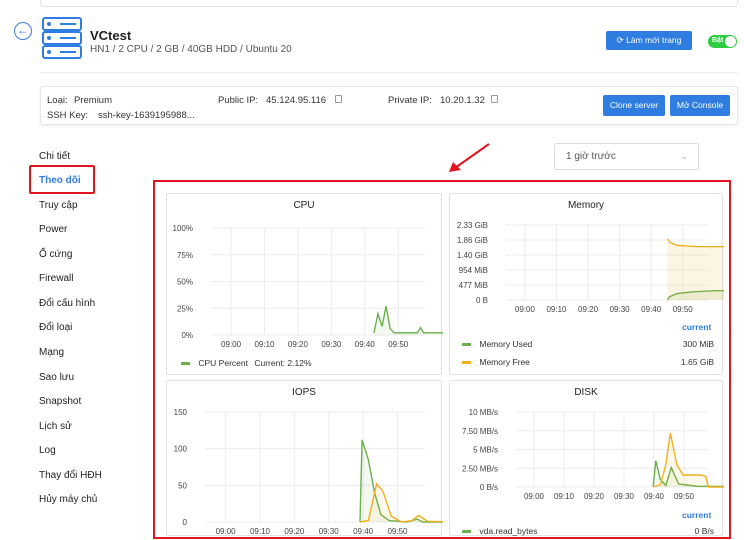 This screenshot has height=540, width=744. What do you see at coordinates (410, 100) in the screenshot?
I see `private-ip-label: Private IP:` at bounding box center [410, 100].